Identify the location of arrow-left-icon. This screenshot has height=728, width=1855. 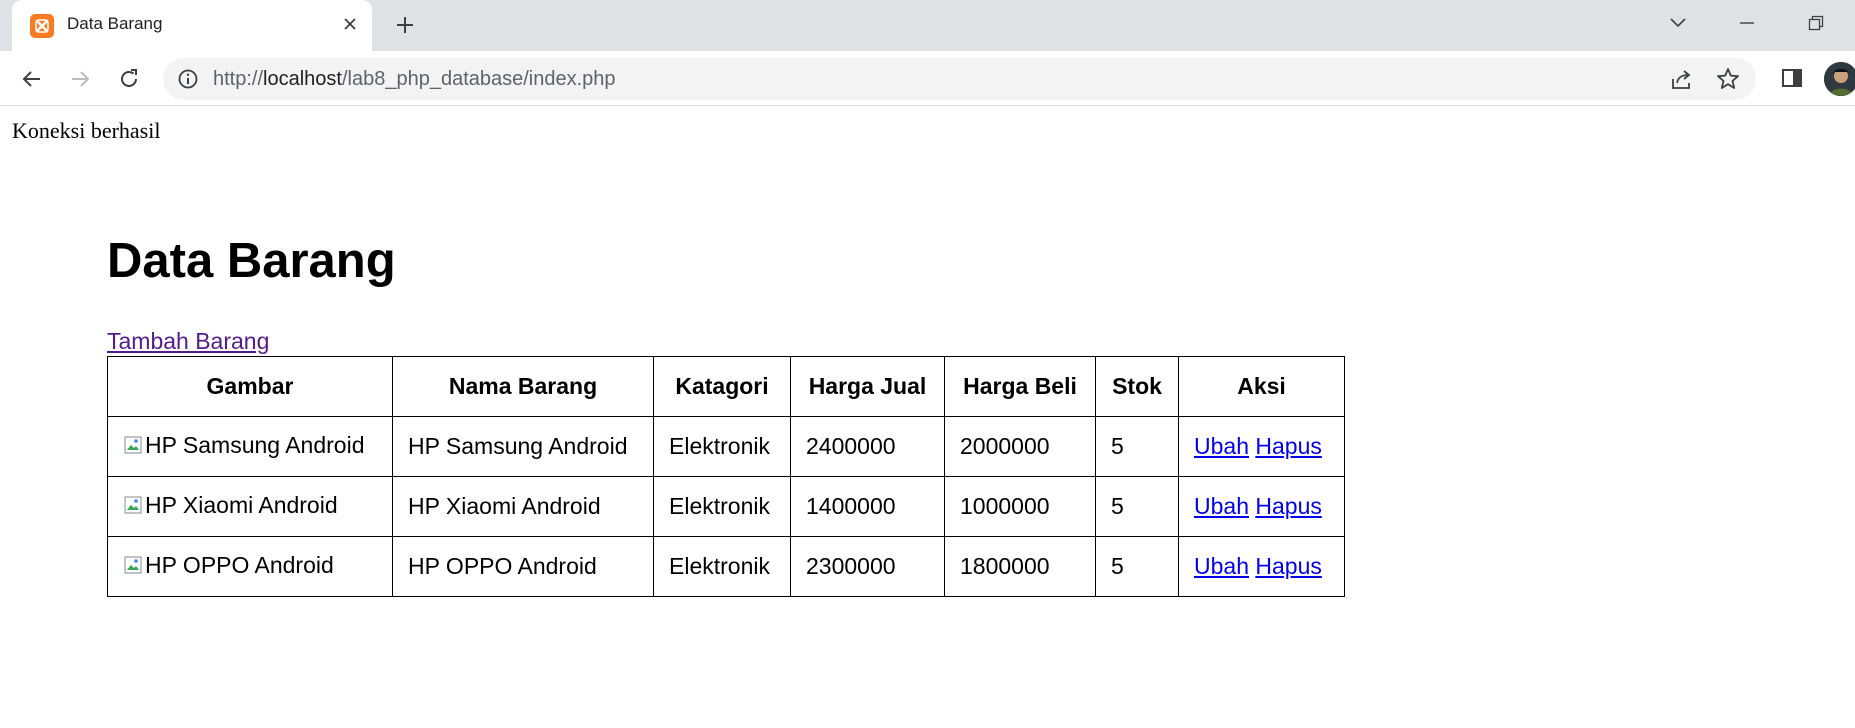
(32, 79).